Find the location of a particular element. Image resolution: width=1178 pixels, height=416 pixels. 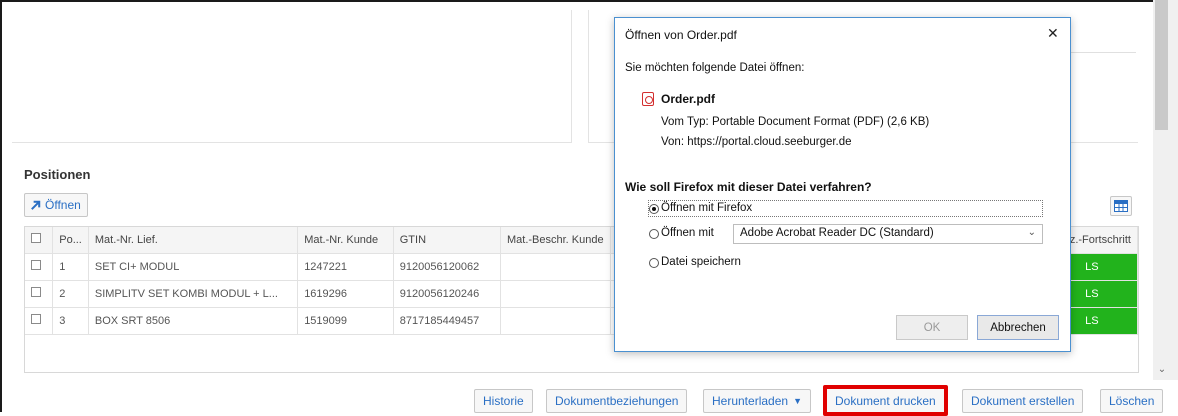

dokumentbeziehungen-button: Dokumentbeziehungen is located at coordinates (617, 401).